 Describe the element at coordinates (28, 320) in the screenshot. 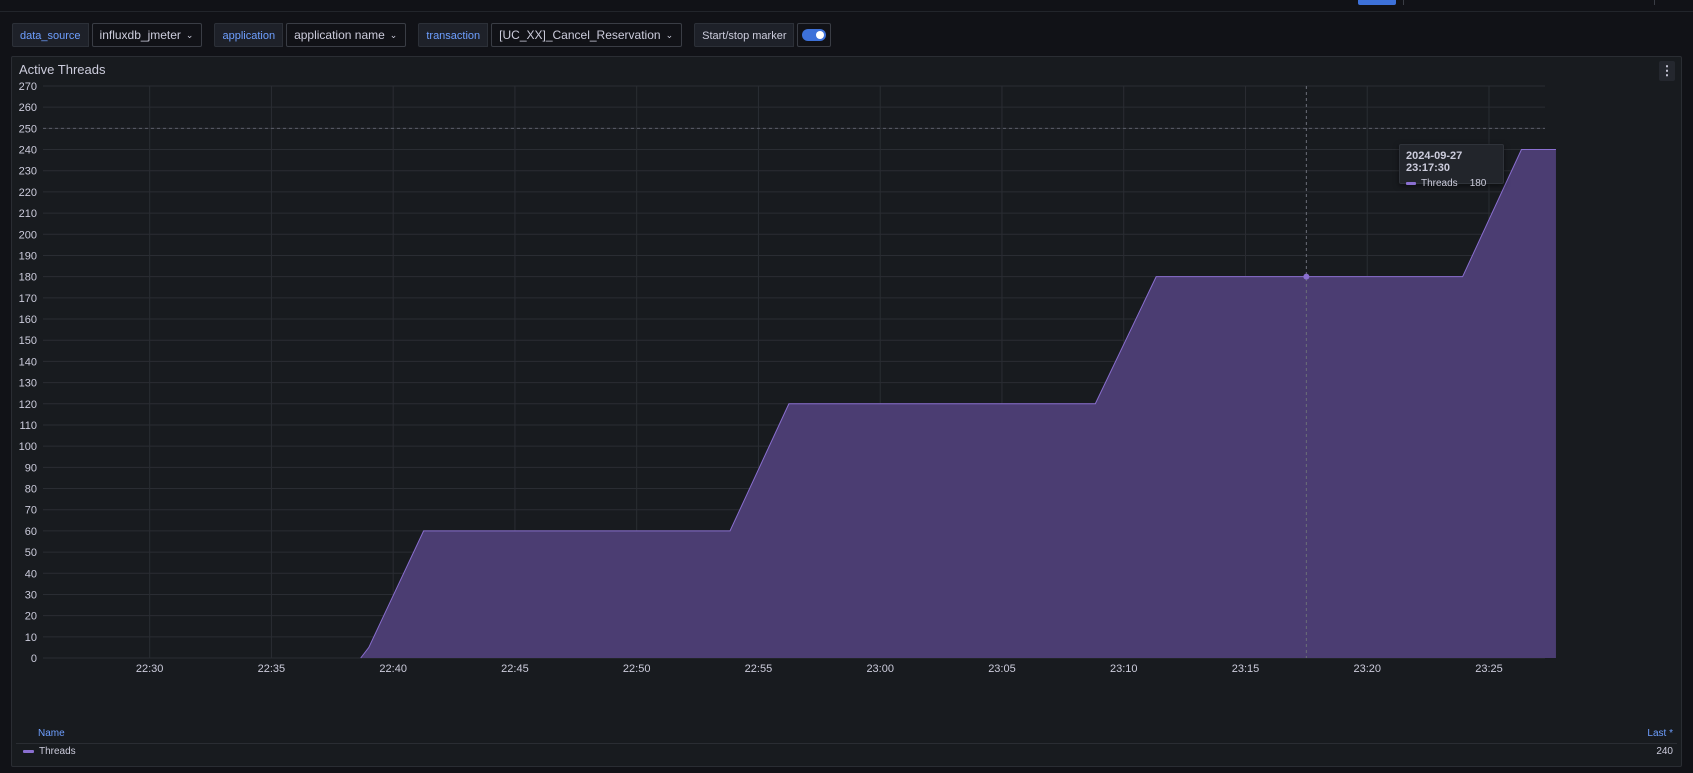

I see `y-tick-label: 160` at that location.